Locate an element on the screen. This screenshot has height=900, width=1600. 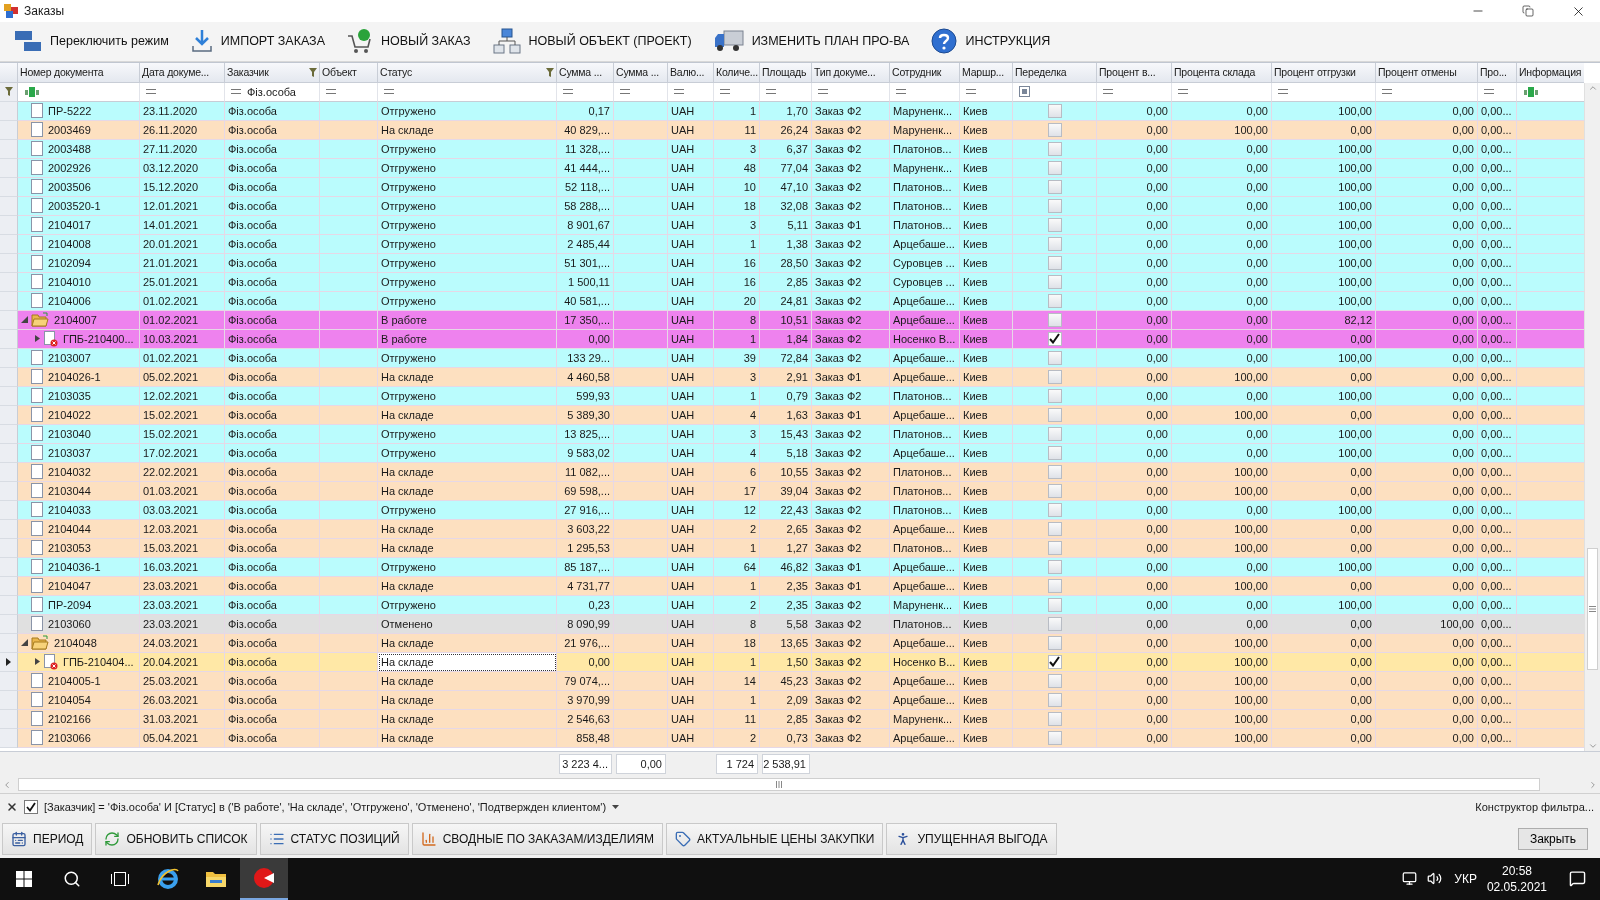
close-filter-icon is located at coordinates (12, 807).